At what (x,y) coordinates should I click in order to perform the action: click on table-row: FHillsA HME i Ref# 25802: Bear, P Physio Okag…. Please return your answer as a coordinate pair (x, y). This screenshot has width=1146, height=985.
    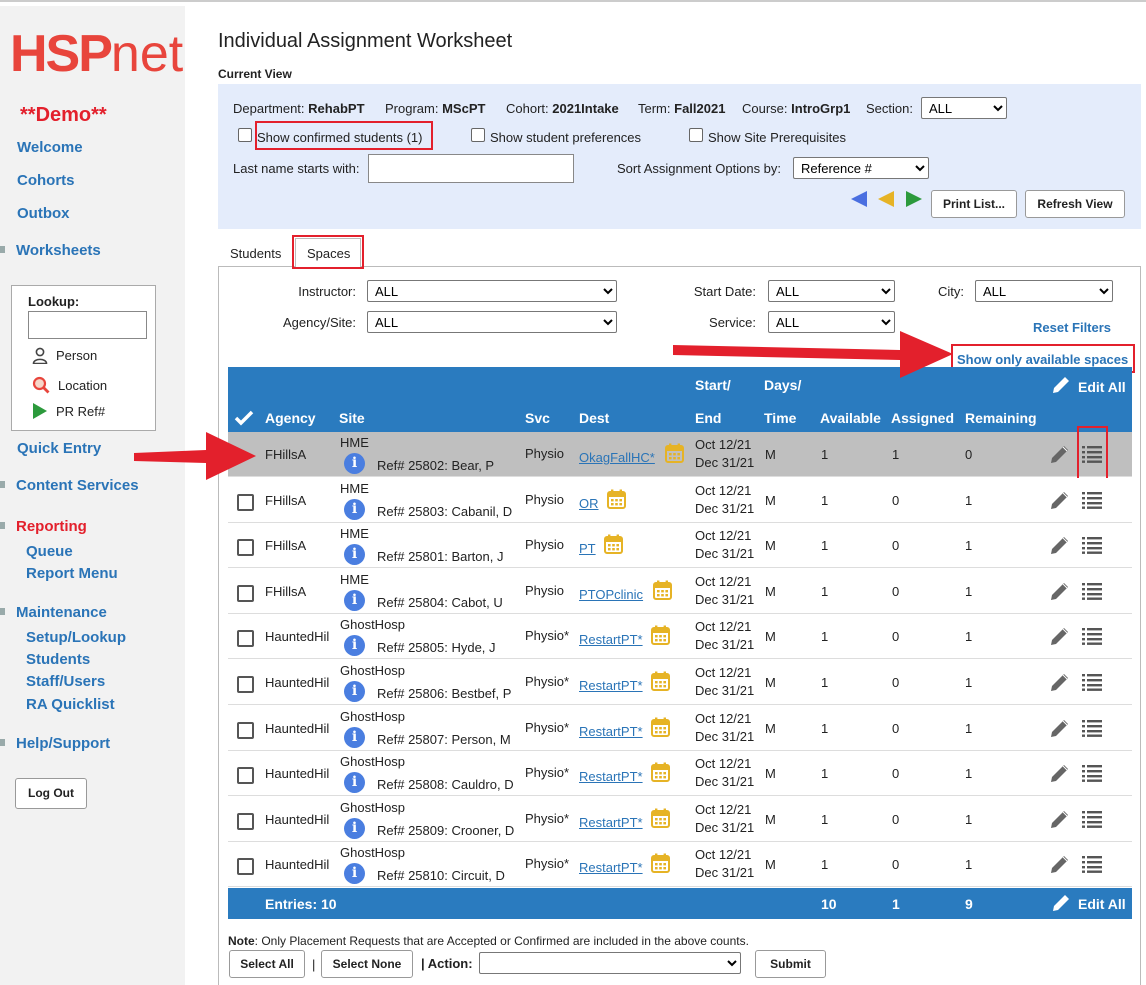
    Looking at the image, I should click on (680, 453).